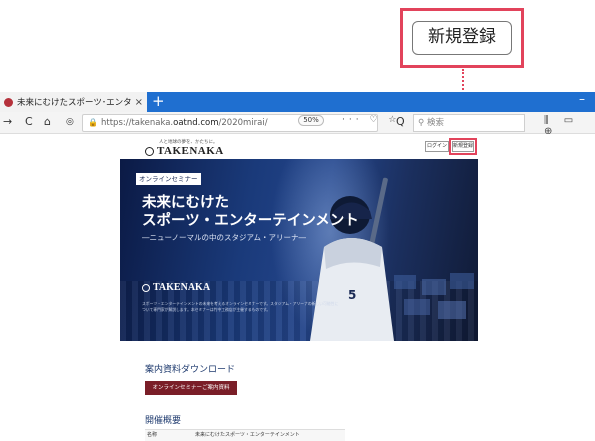 Image resolution: width=595 pixels, height=441 pixels. I want to click on site-logo: 人と地球の夢を、かたちに。 TAKENAKA, so click(184, 148).